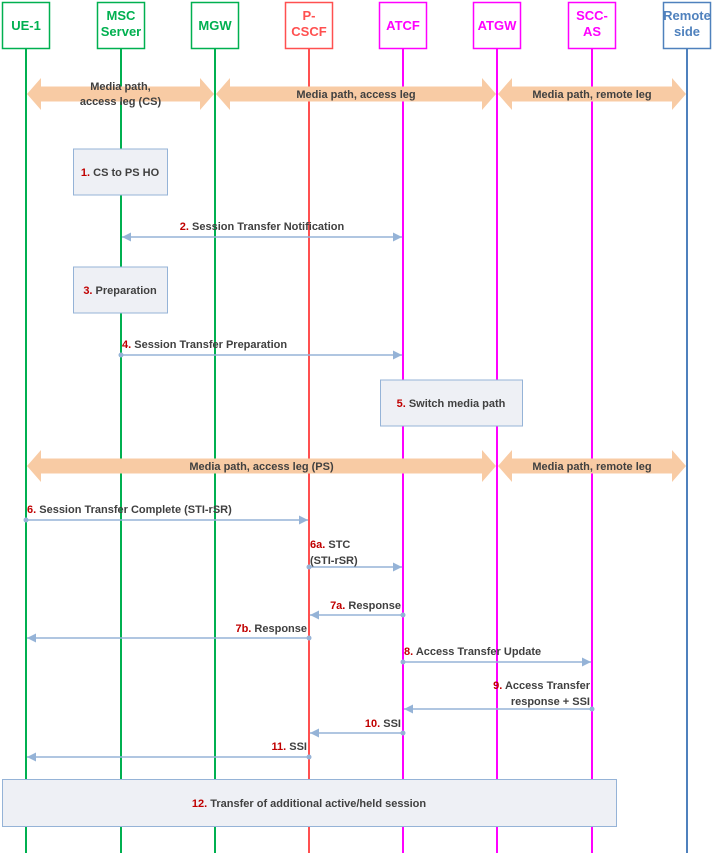  Describe the element at coordinates (125, 173) in the screenshot. I see `step-text: CS to PS HO` at that location.